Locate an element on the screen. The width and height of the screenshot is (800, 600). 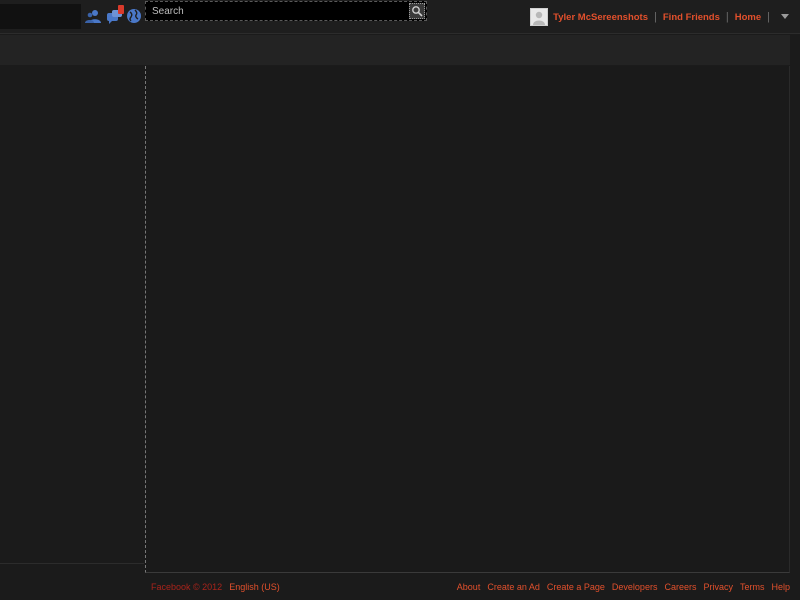
footer-link-help: Help is located at coordinates (780, 587).